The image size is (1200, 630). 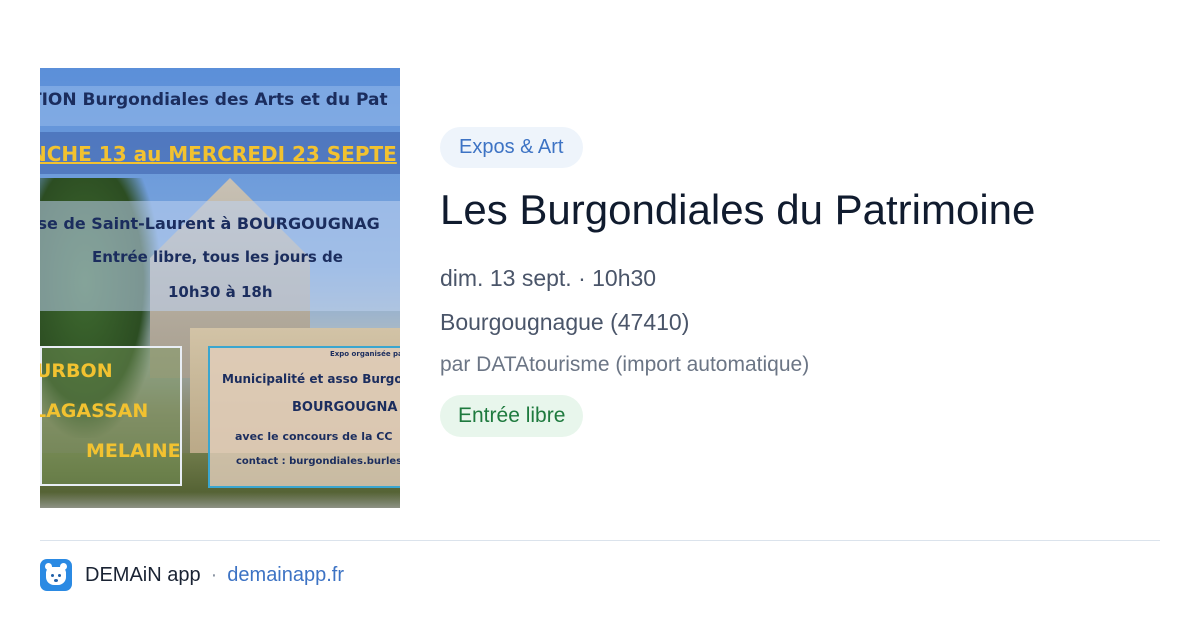 What do you see at coordinates (214, 100) in the screenshot?
I see `poster-text-title: TION Burgondiales des Arts et du Pat` at bounding box center [214, 100].